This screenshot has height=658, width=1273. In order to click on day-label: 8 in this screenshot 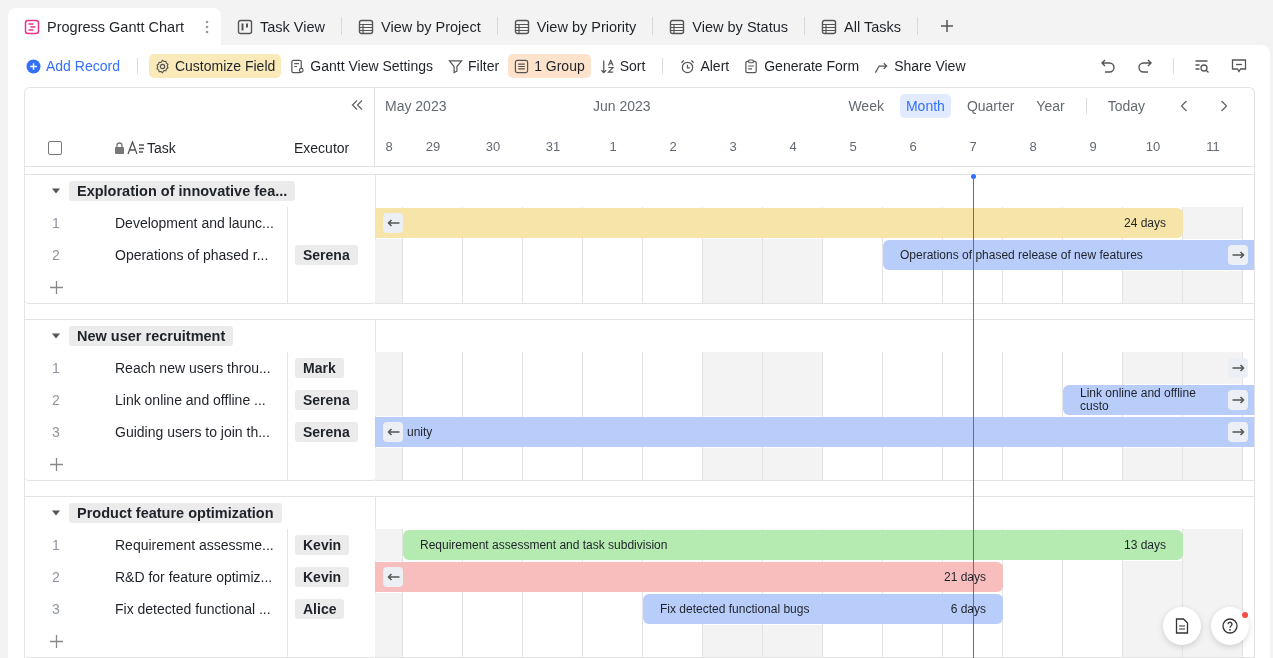, I will do `click(1033, 146)`.